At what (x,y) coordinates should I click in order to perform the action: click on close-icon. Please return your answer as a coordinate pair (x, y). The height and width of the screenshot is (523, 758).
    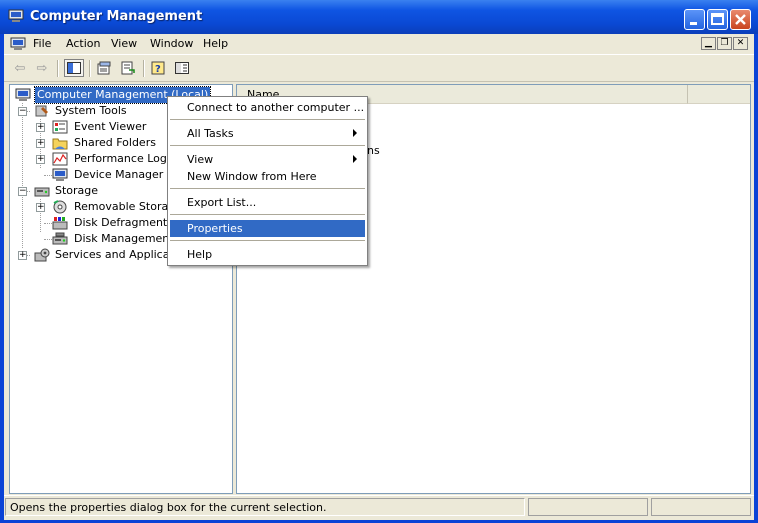
    Looking at the image, I should click on (740, 19).